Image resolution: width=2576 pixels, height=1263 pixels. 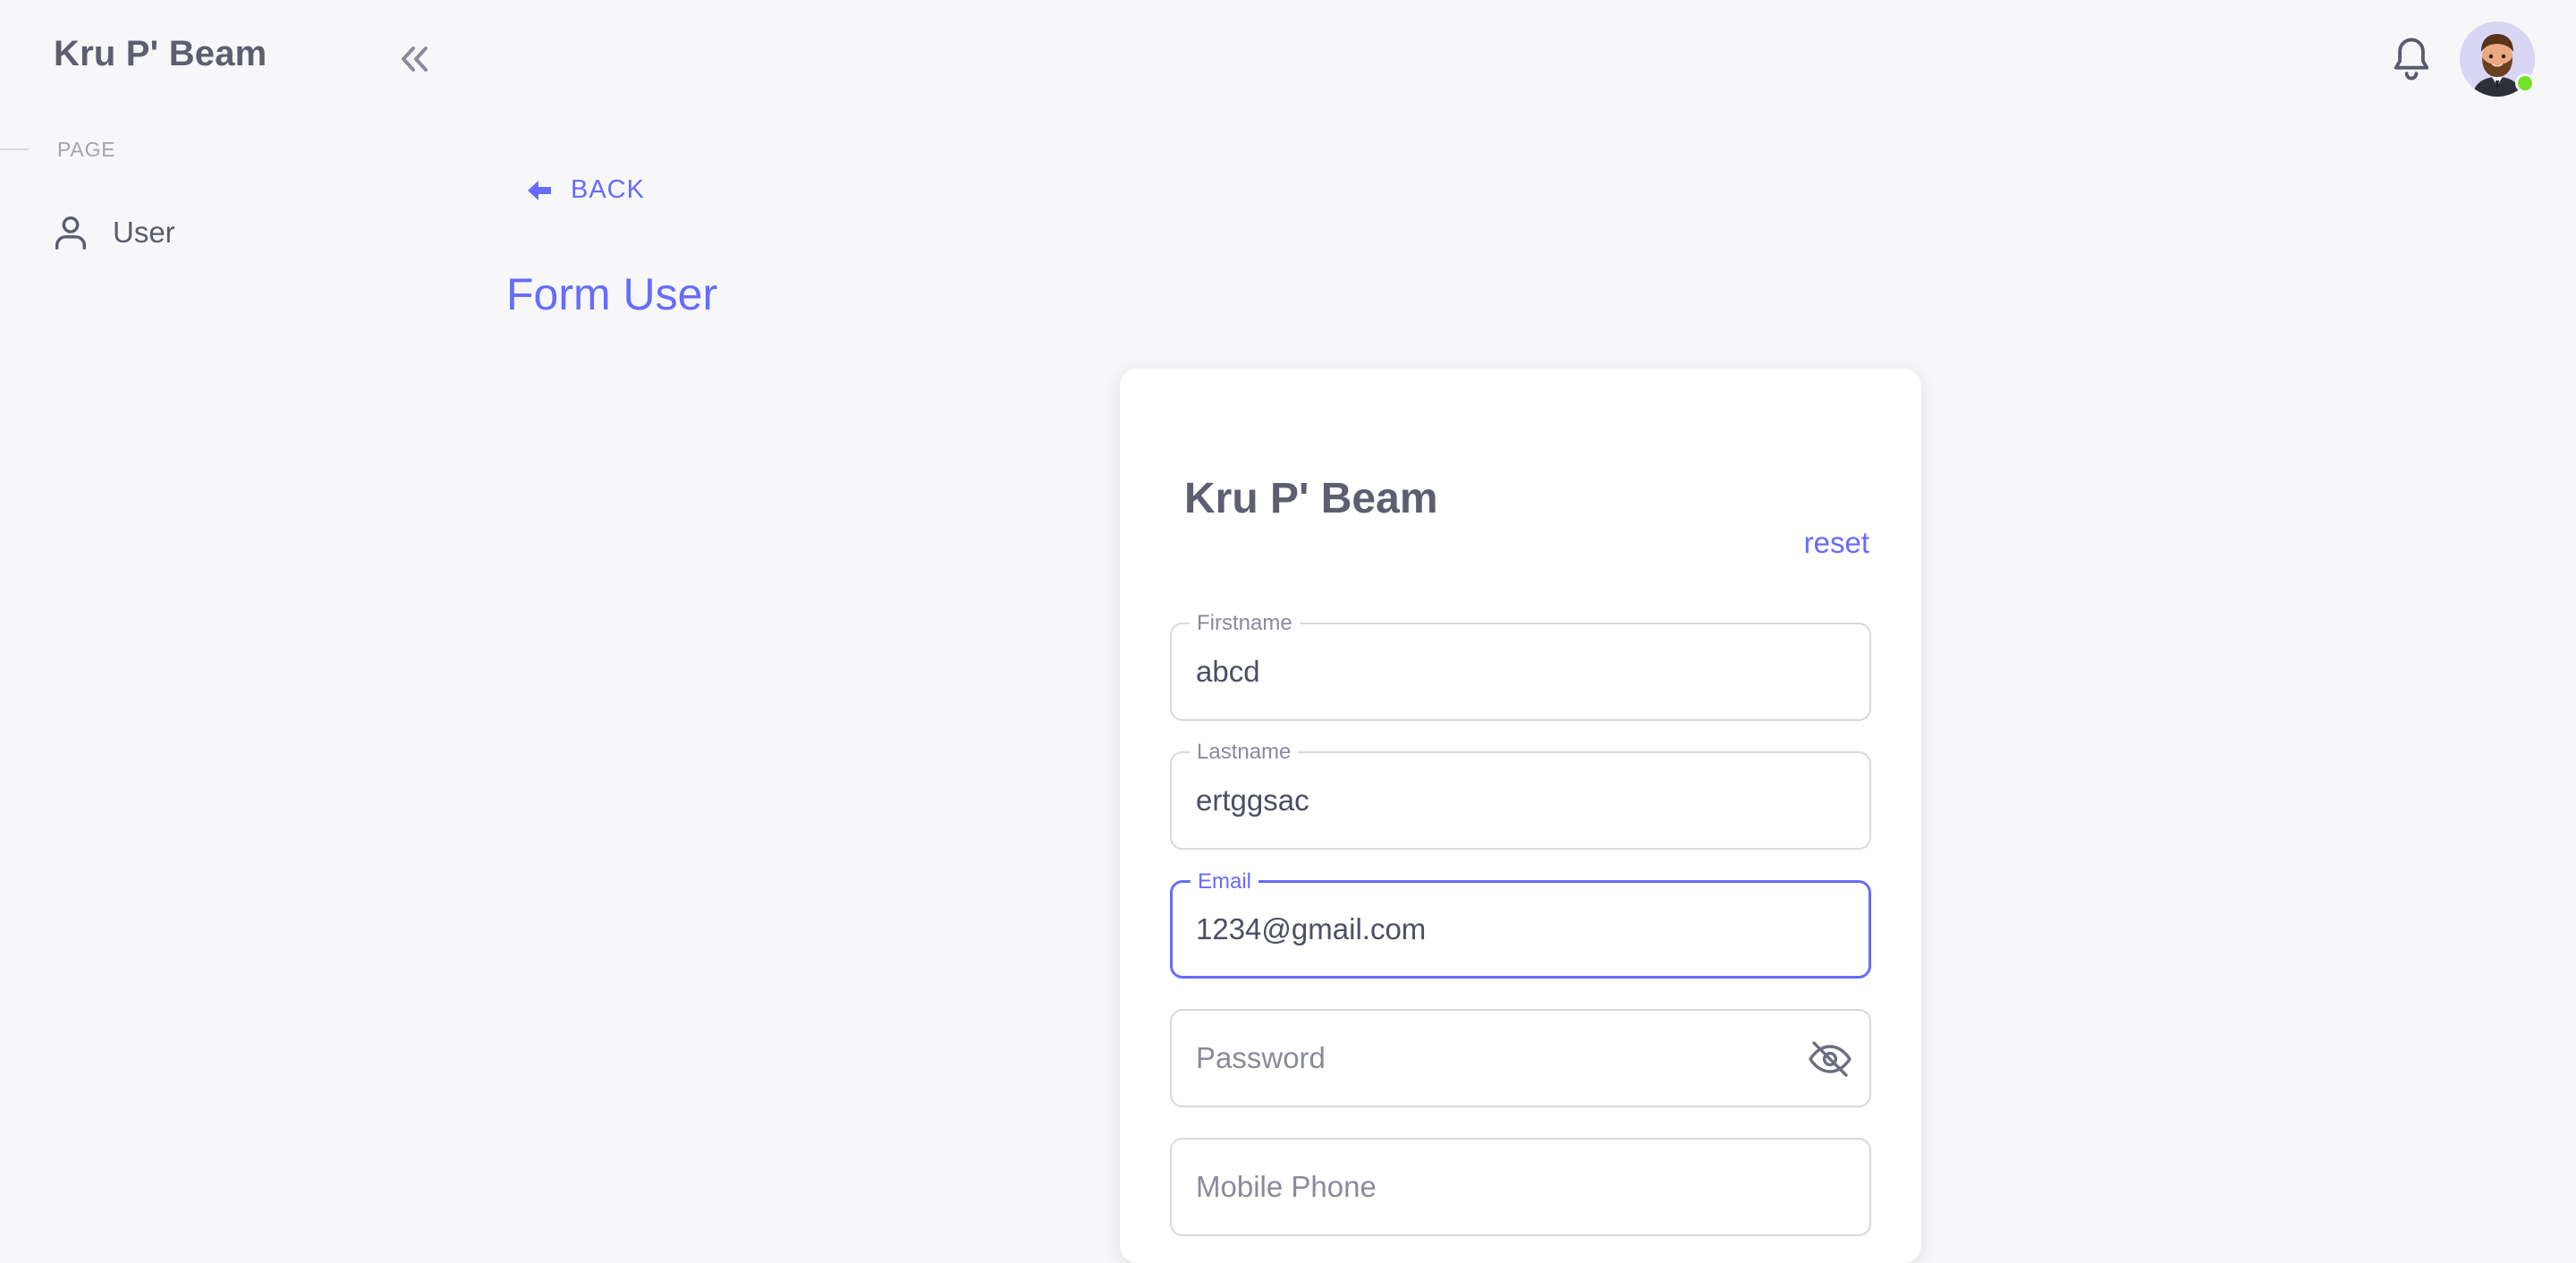 I want to click on reset-button: reset, so click(x=1836, y=543).